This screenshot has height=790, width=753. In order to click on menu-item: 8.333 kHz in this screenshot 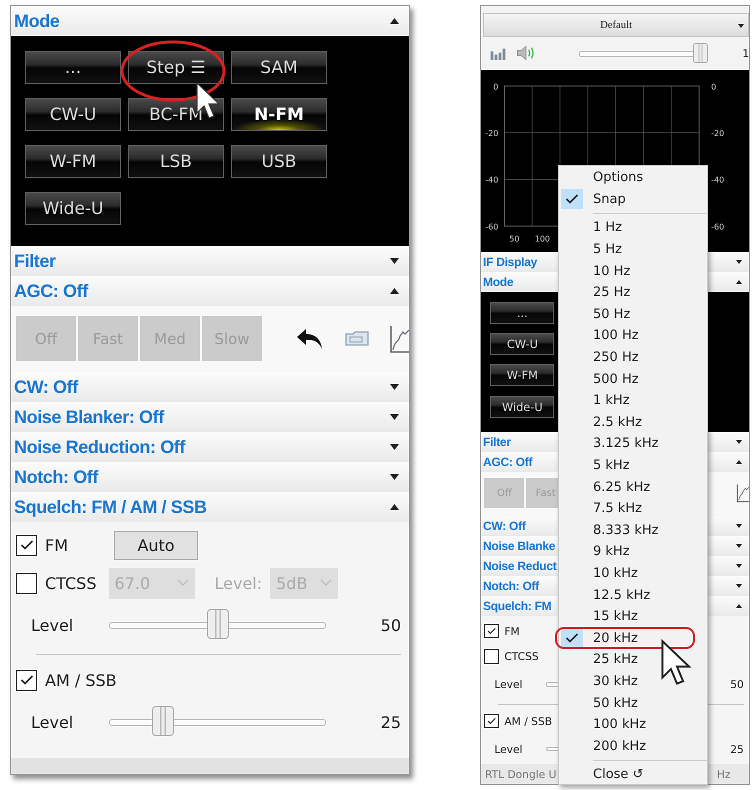, I will do `click(633, 531)`.